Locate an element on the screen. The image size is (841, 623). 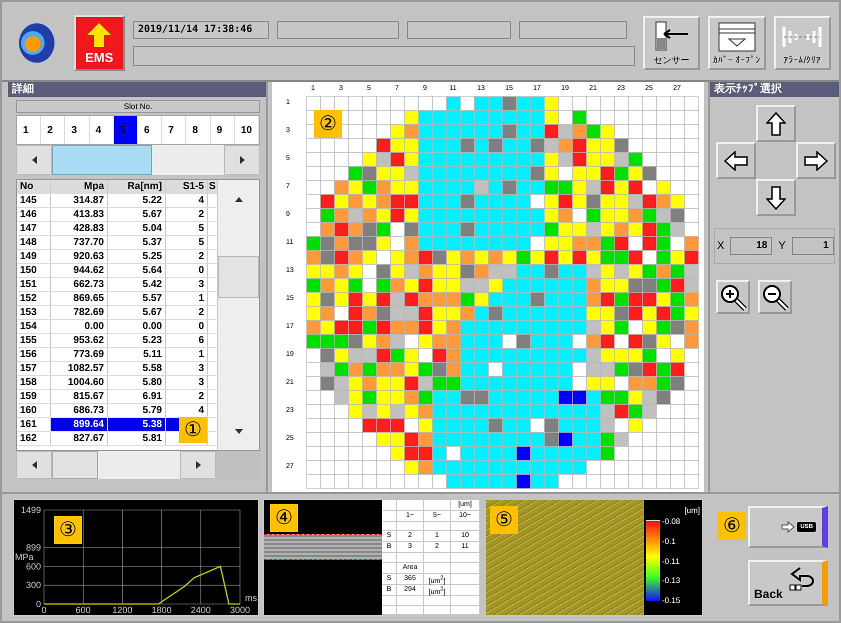
marker-badge: ② is located at coordinates (328, 124).